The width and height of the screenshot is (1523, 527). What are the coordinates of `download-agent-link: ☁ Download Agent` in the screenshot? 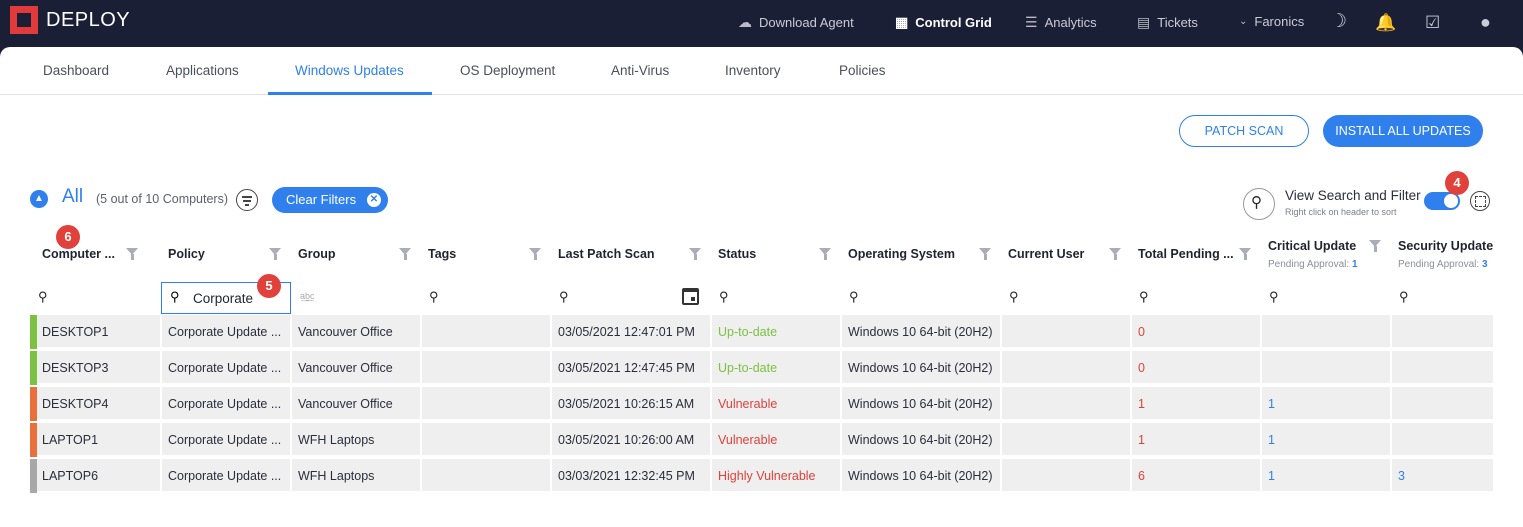 It's located at (796, 22).